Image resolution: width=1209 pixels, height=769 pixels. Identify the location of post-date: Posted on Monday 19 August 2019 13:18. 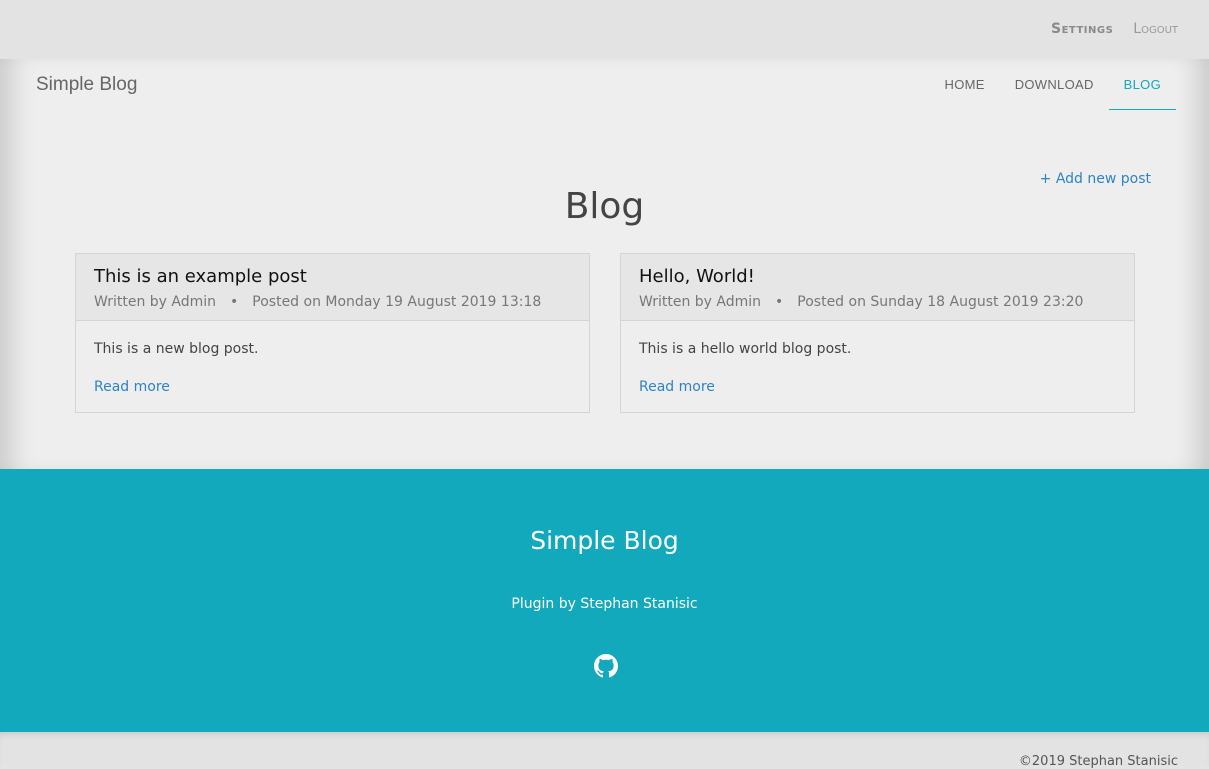
(397, 302).